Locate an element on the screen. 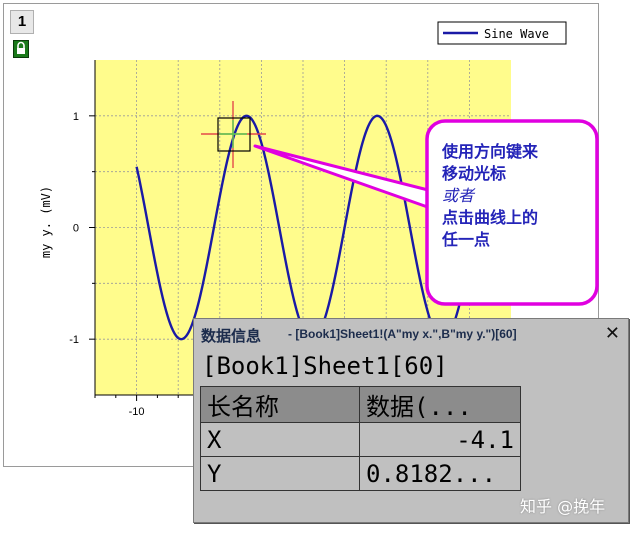 The image size is (639, 533). callout-line-5: 任一点 is located at coordinates (466, 239).